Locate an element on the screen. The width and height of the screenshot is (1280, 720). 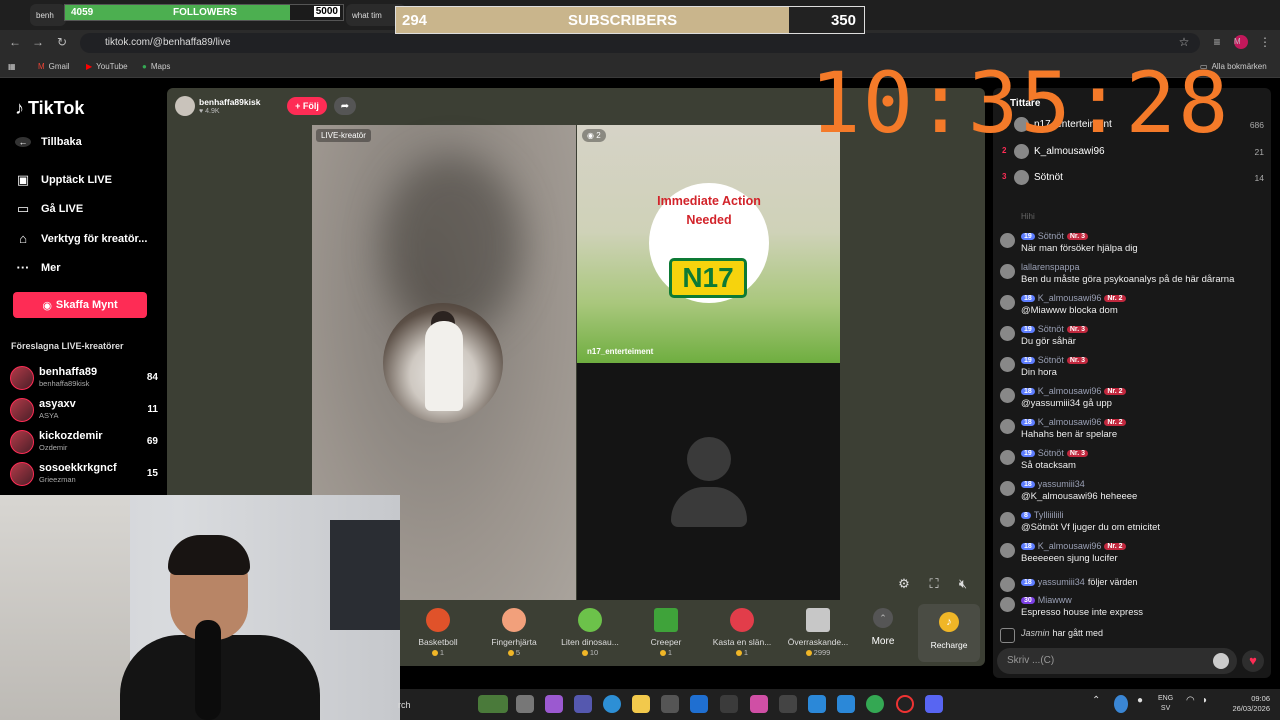
nav-item-discover-live: ▣ Upptäck LIVE is located at coordinates (63, 180).